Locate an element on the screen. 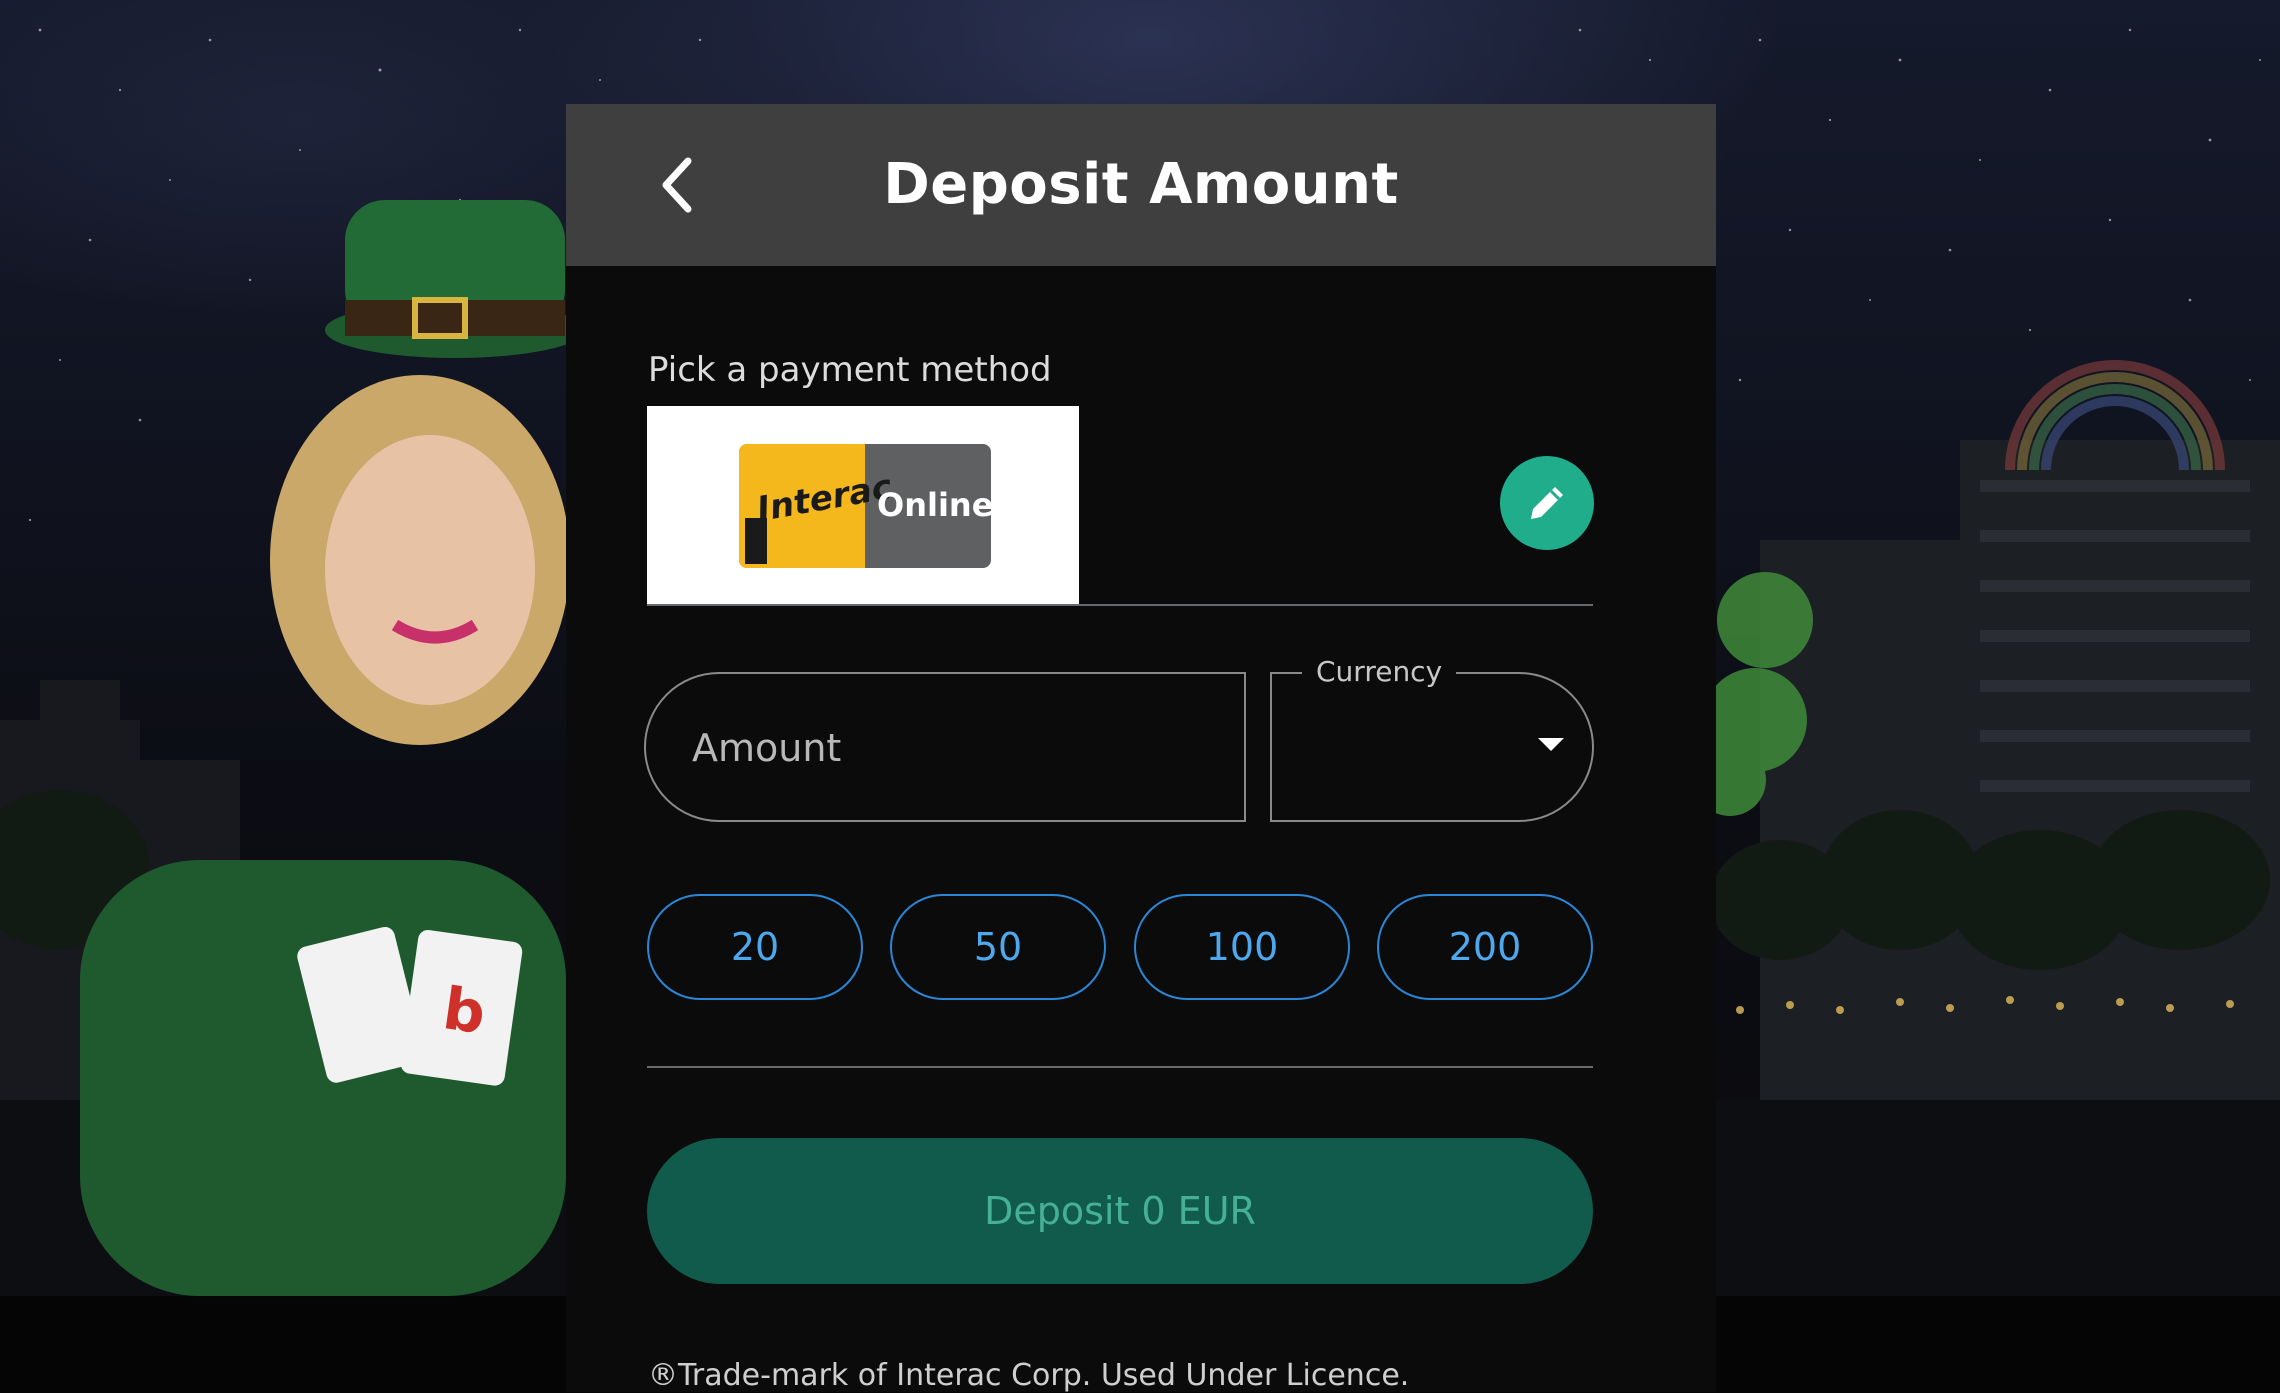 This screenshot has height=1393, width=2280. interac-online-logo: Interac Online is located at coordinates (865, 506).